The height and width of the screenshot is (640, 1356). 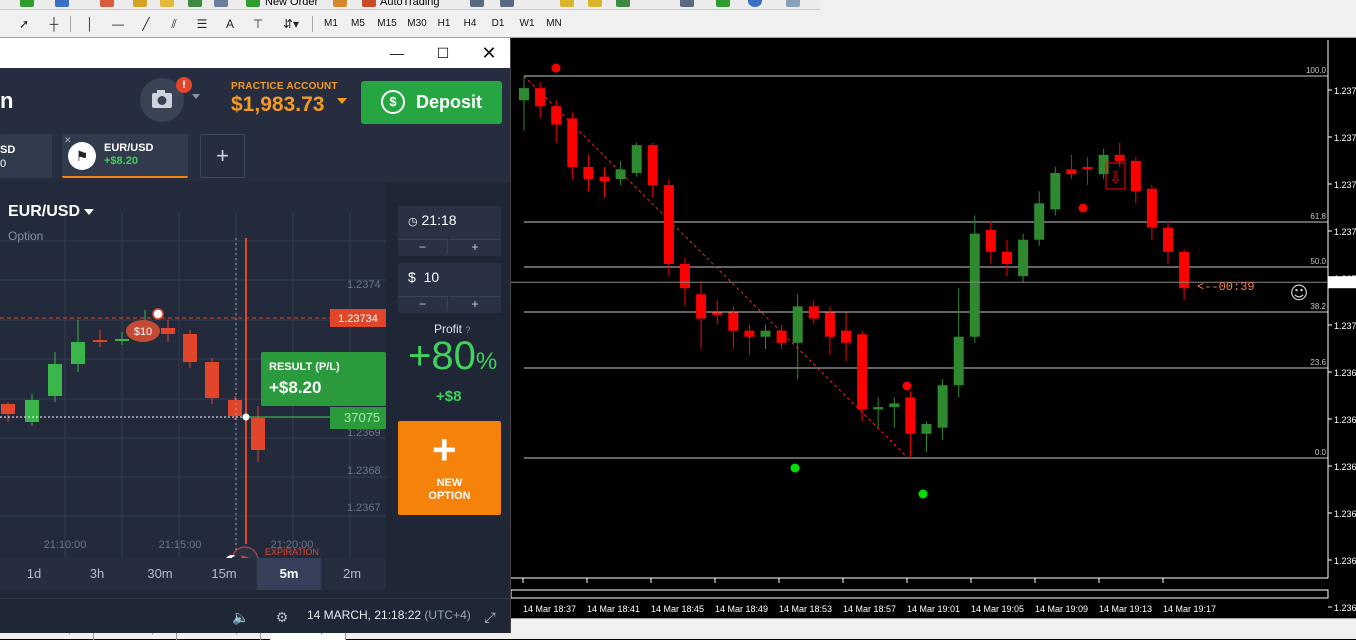 I want to click on arrows-tool-icon: ⇵▾, so click(x=291, y=24).